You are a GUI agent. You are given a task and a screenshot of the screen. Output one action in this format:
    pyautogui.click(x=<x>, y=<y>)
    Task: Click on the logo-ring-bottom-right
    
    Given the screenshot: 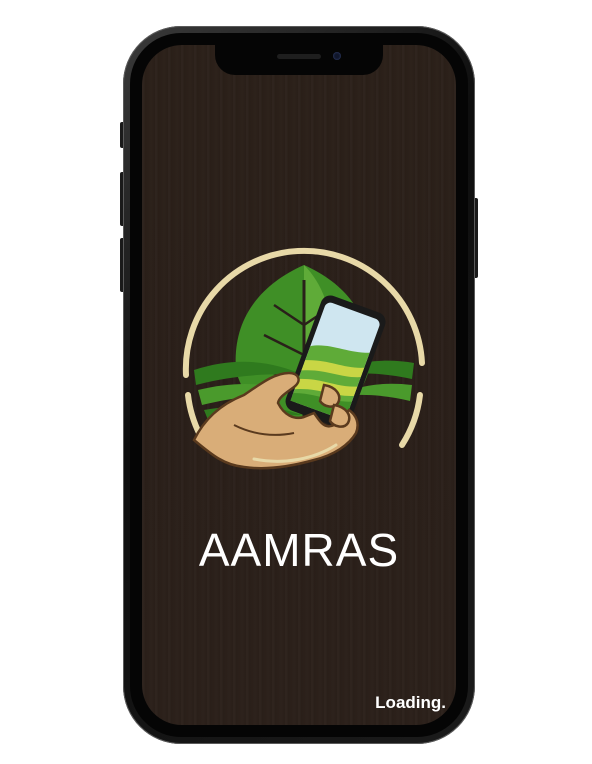 What is the action you would take?
    pyautogui.click(x=411, y=420)
    